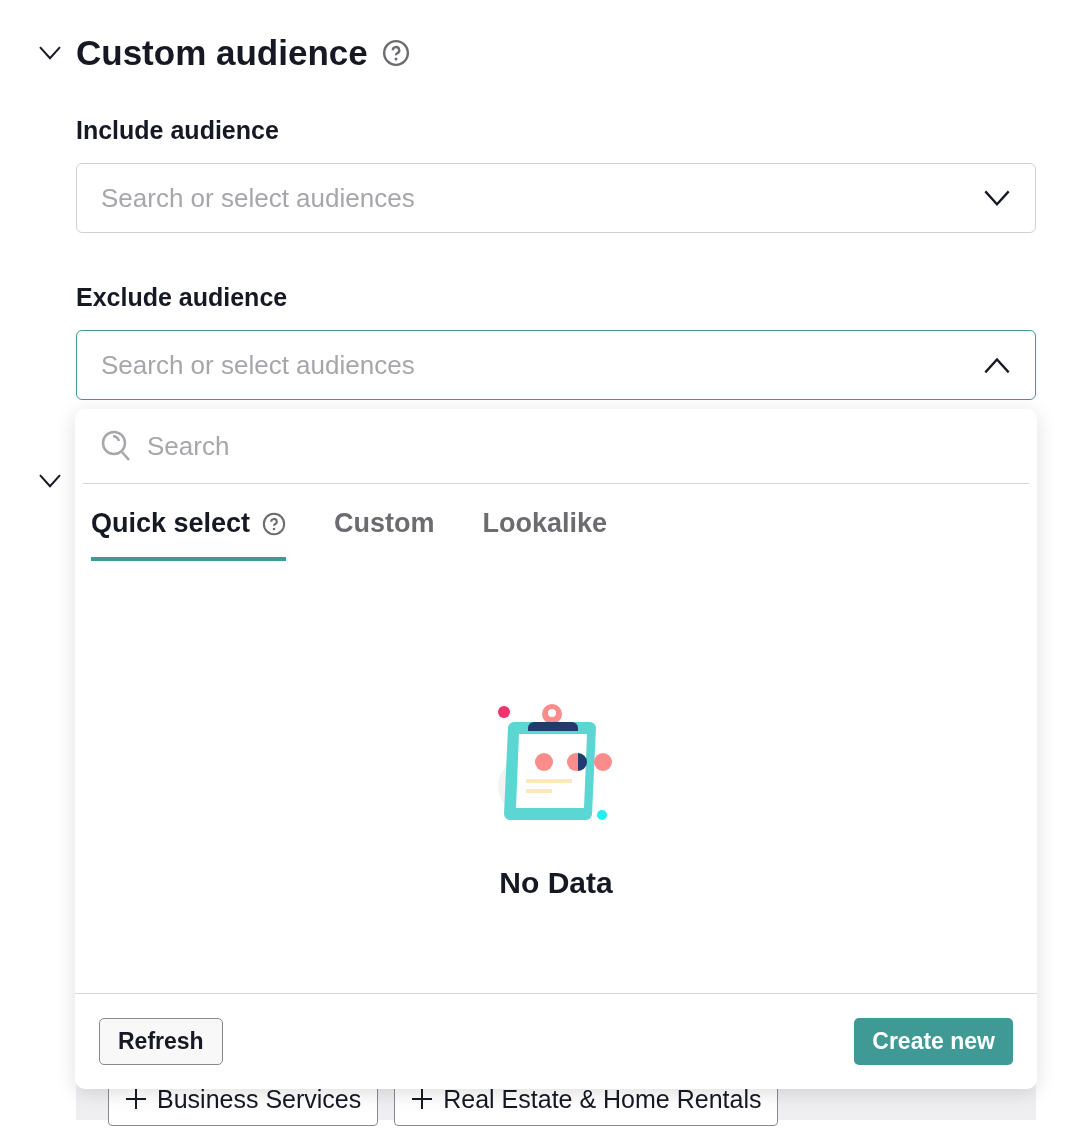 The height and width of the screenshot is (1136, 1072). What do you see at coordinates (933, 1041) in the screenshot?
I see `create-button: Create new` at bounding box center [933, 1041].